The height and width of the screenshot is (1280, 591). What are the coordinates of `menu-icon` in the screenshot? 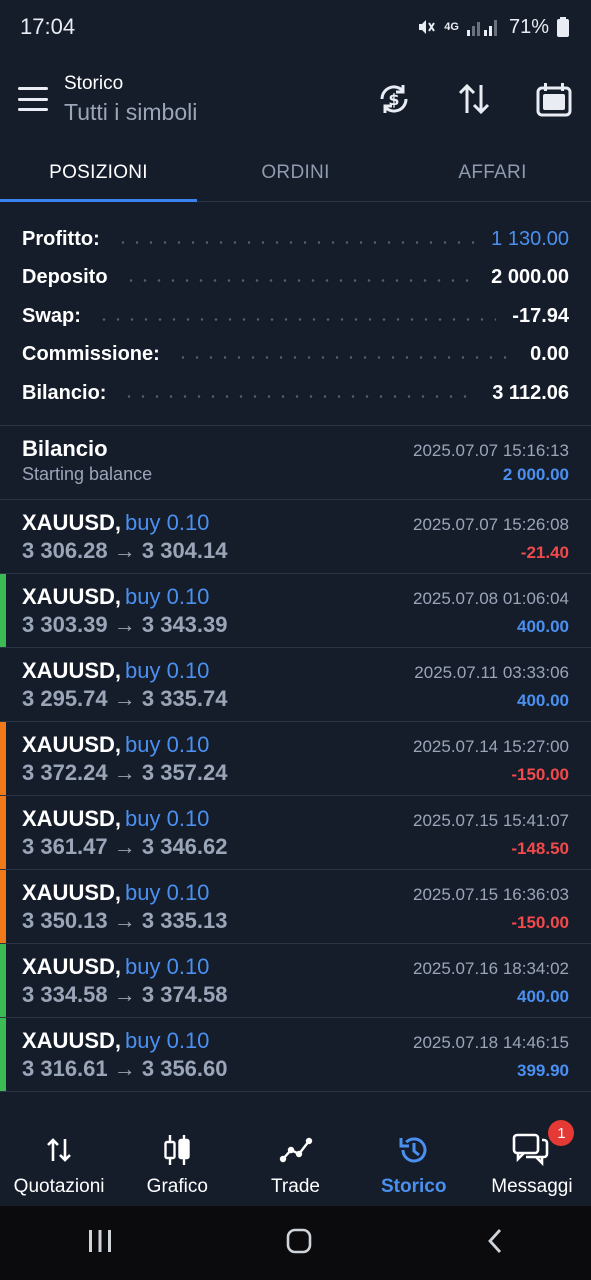 It's located at (33, 99).